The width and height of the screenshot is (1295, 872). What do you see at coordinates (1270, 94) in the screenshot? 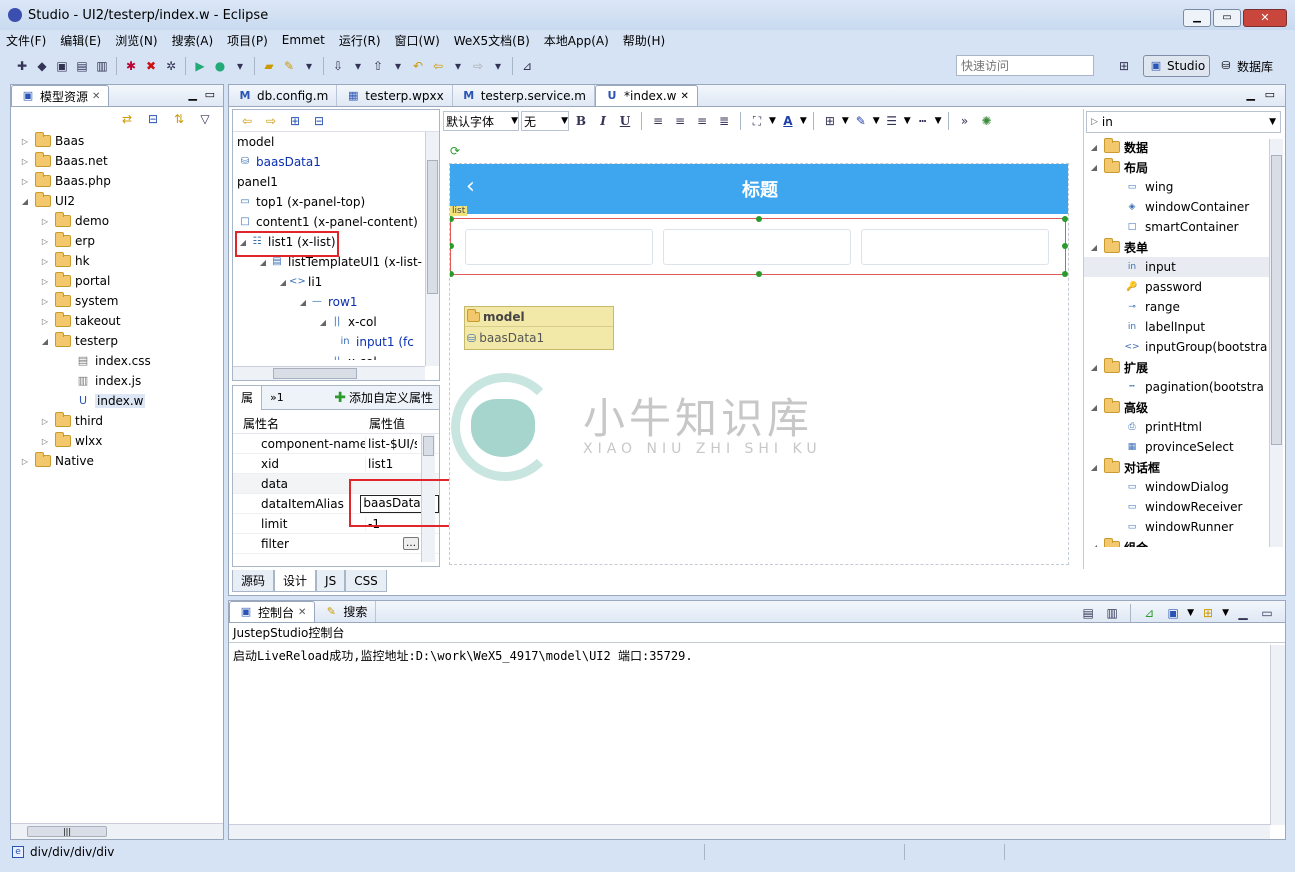
I see `maximize-editor-icon: ▭` at bounding box center [1270, 94].